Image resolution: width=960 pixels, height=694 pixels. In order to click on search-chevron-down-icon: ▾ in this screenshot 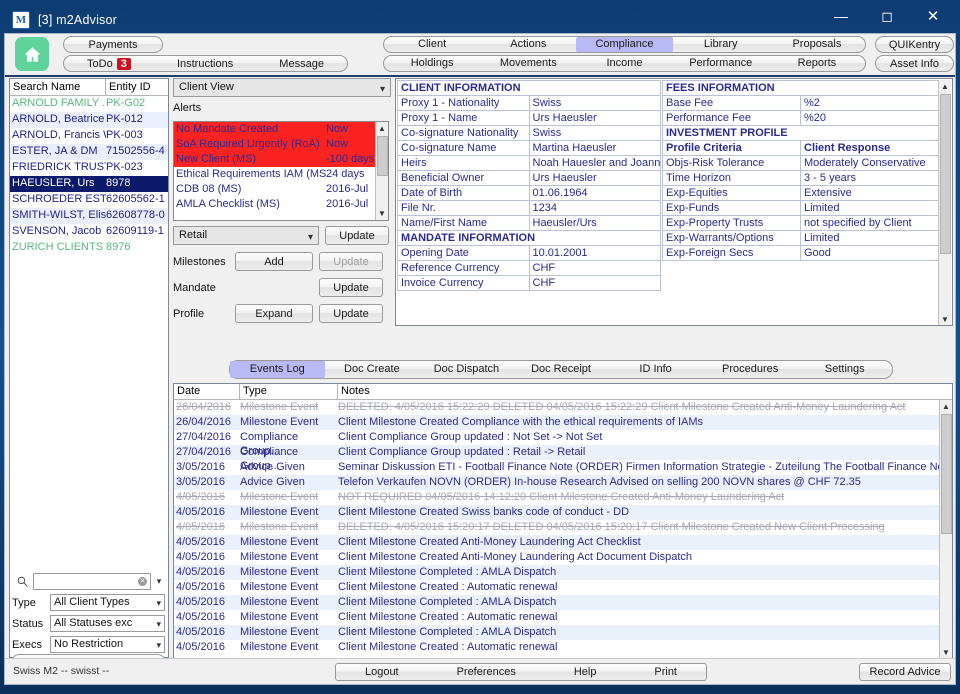, I will do `click(159, 581)`.